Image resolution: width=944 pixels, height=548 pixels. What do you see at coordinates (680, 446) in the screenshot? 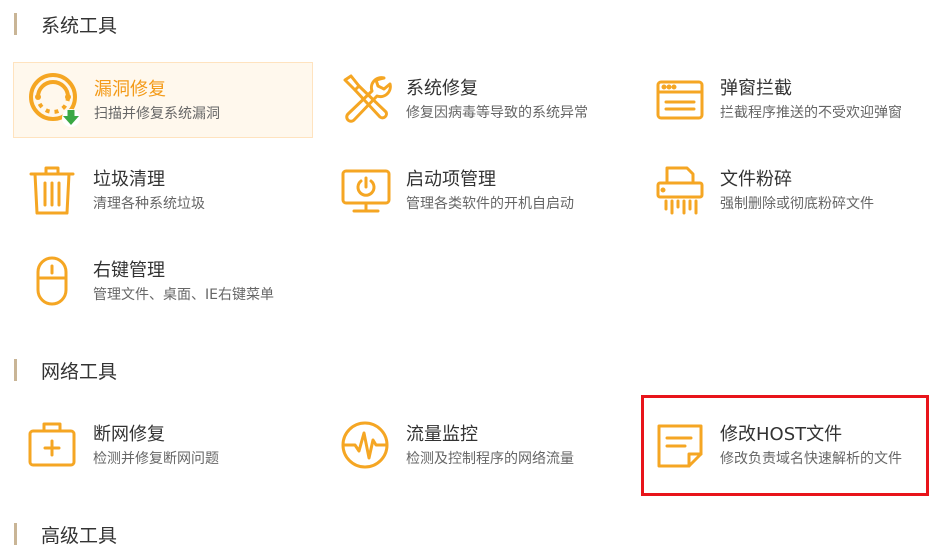
I see `note-file-icon` at bounding box center [680, 446].